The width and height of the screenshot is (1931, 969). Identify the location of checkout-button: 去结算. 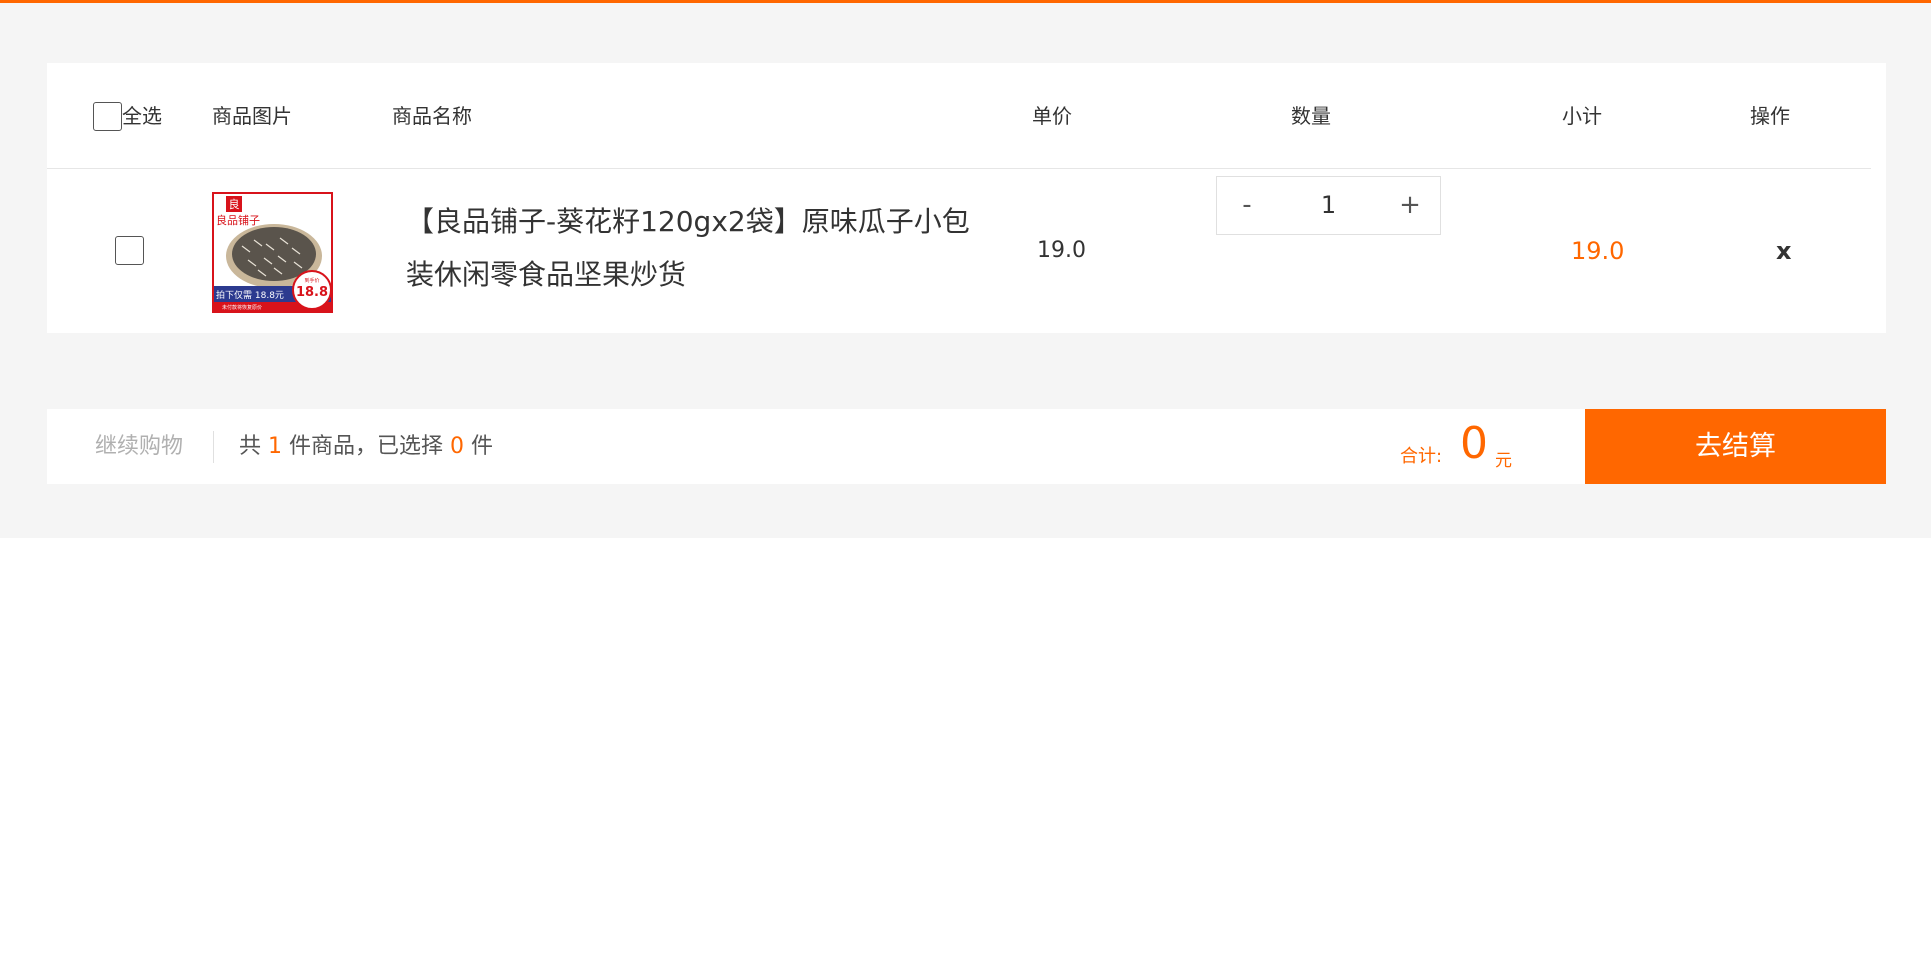
(1735, 446).